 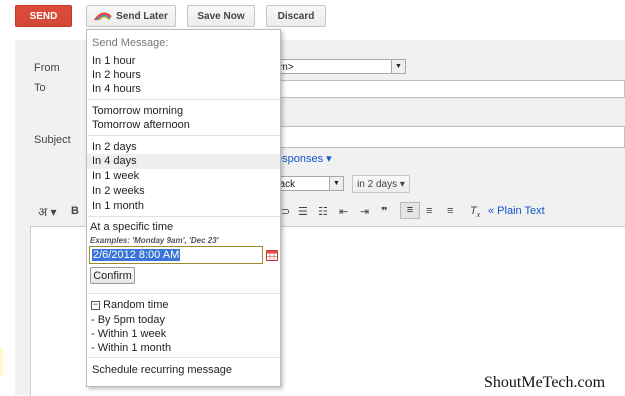 I want to click on input-tools-icon: अ ▾, so click(x=47, y=211).